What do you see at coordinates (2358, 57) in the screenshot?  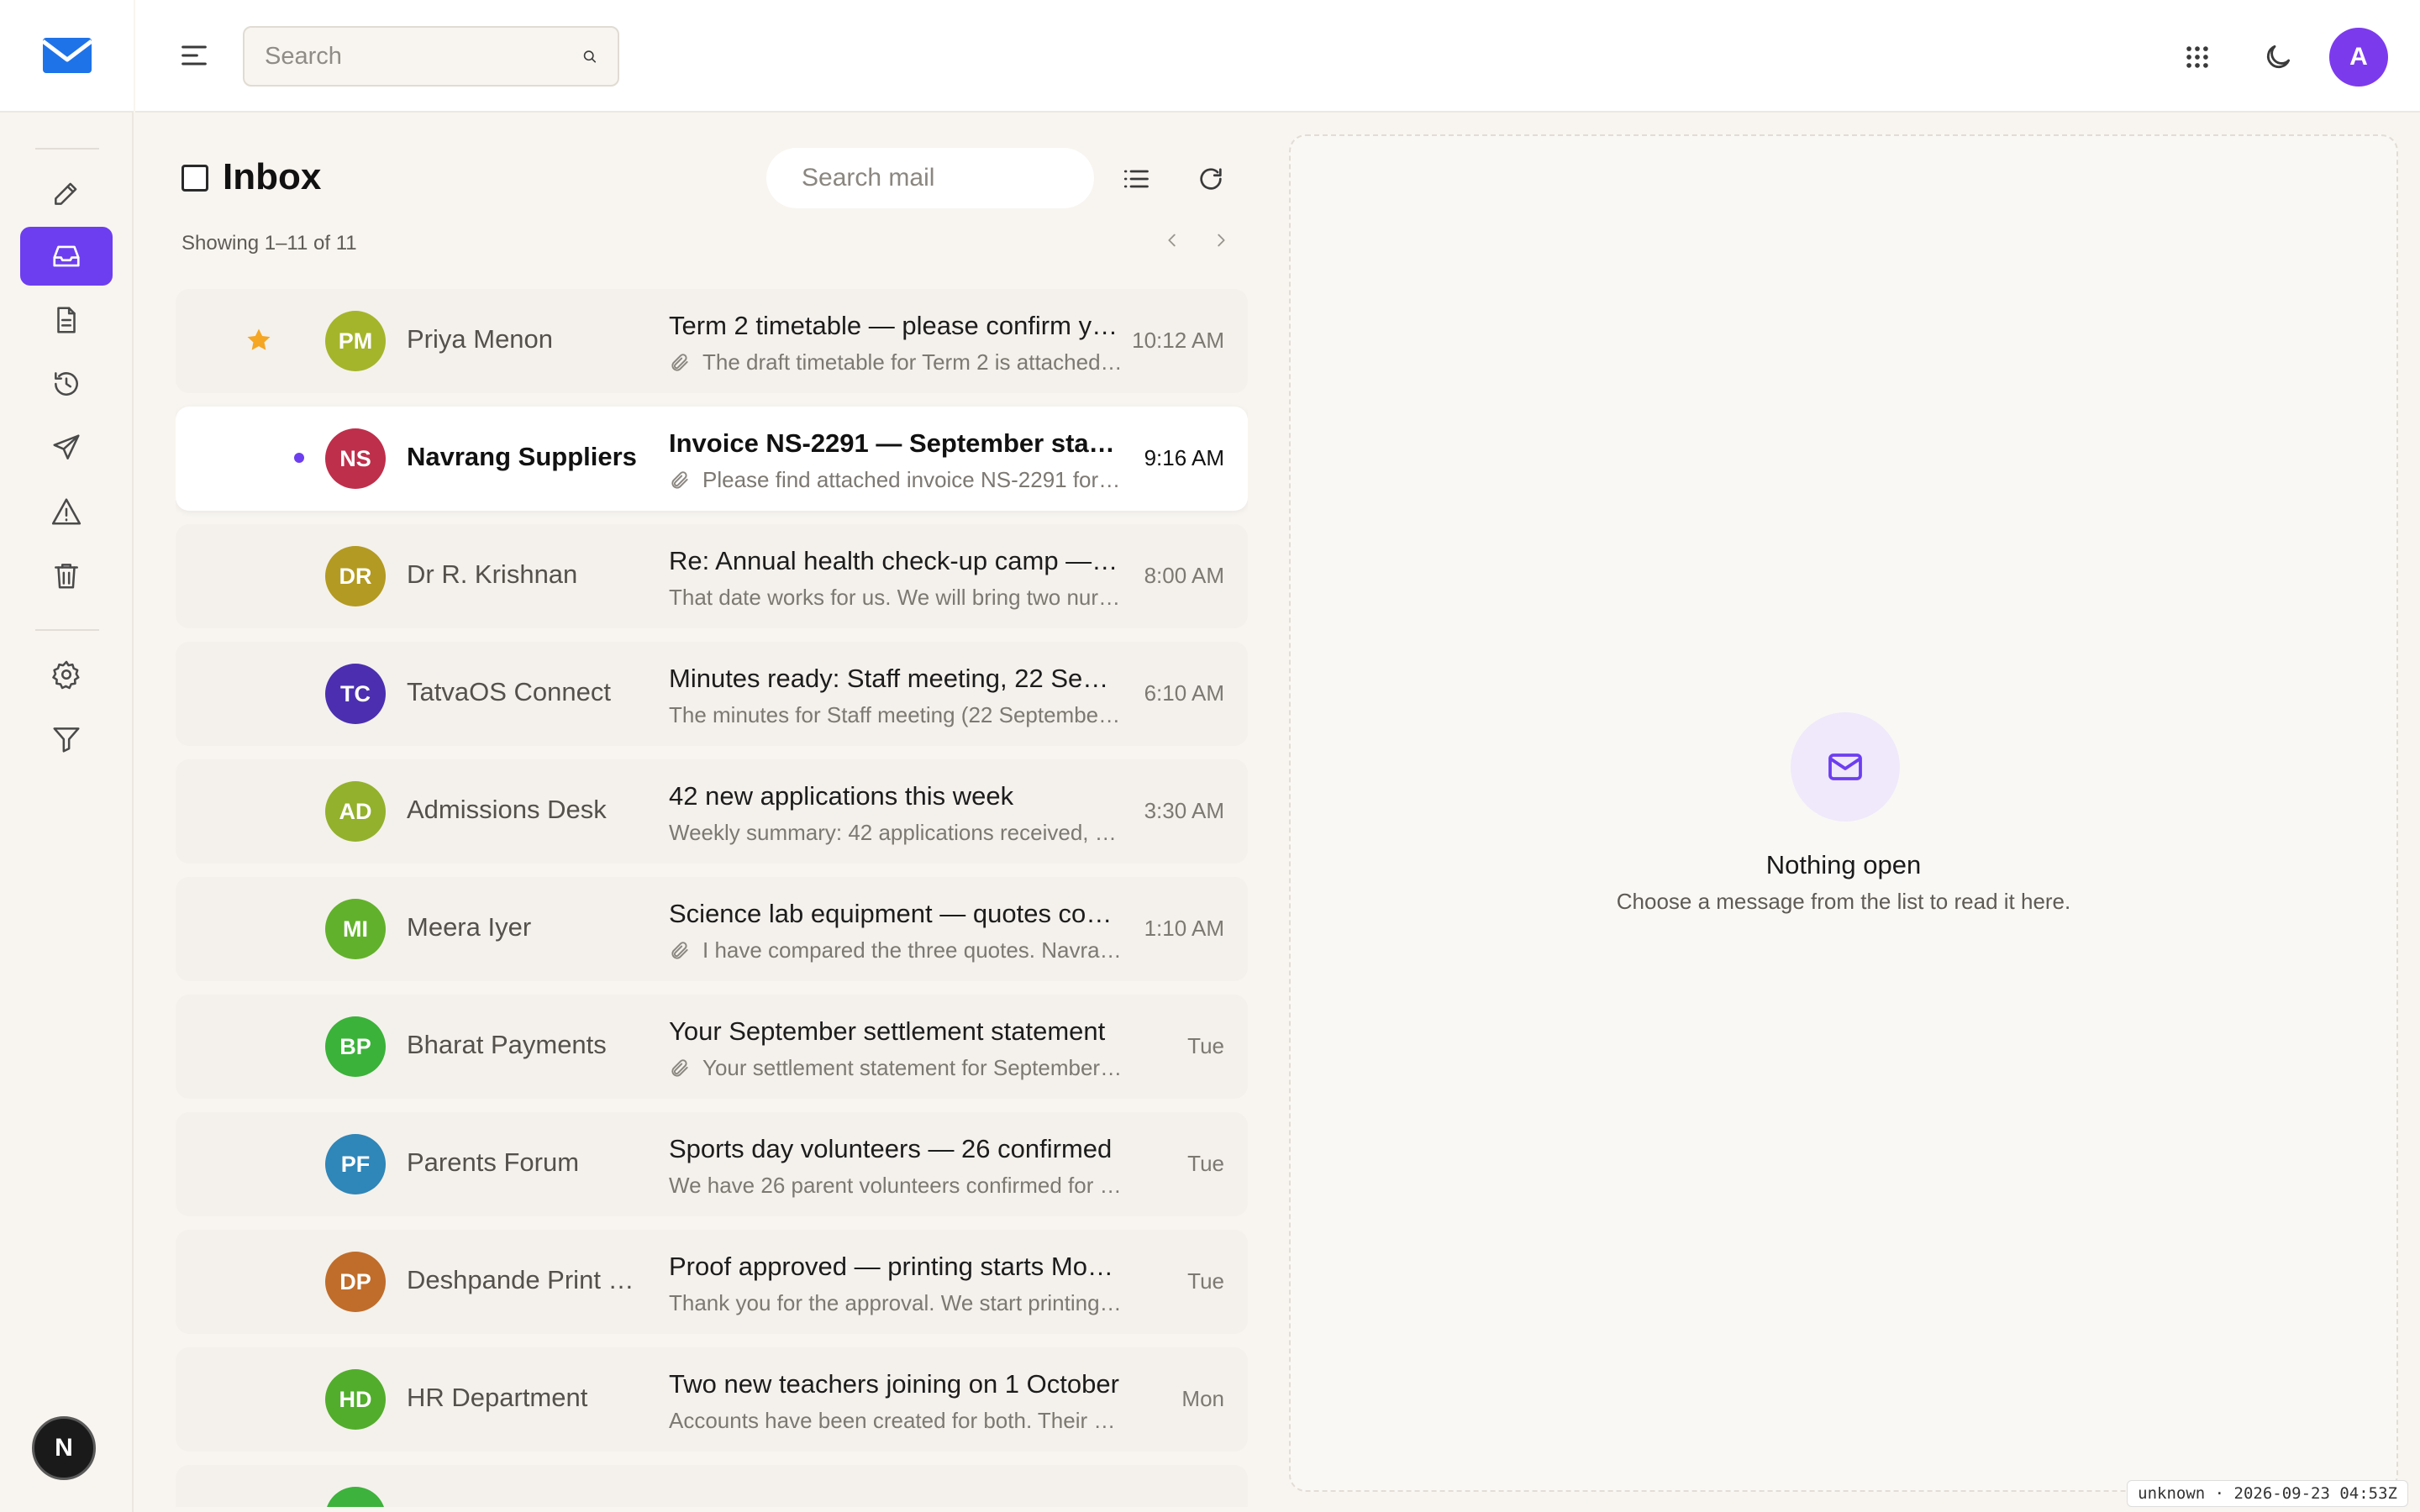 I see `user-avatar: A` at bounding box center [2358, 57].